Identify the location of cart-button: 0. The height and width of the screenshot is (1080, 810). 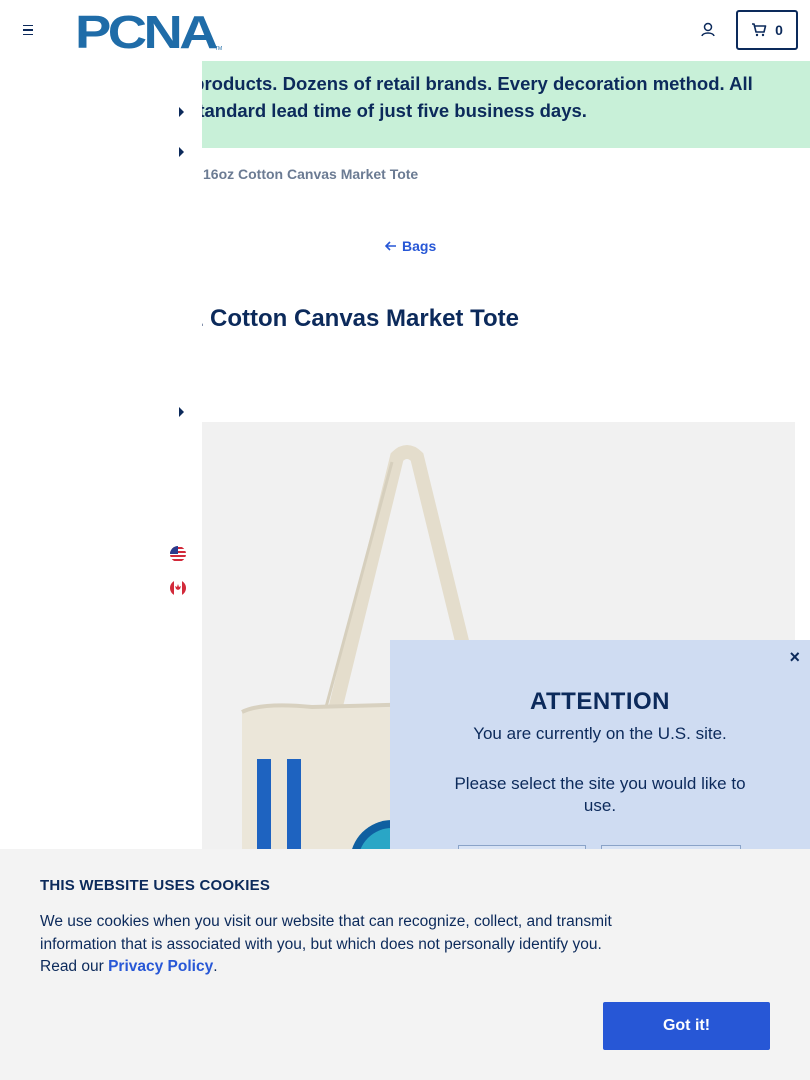
(767, 30).